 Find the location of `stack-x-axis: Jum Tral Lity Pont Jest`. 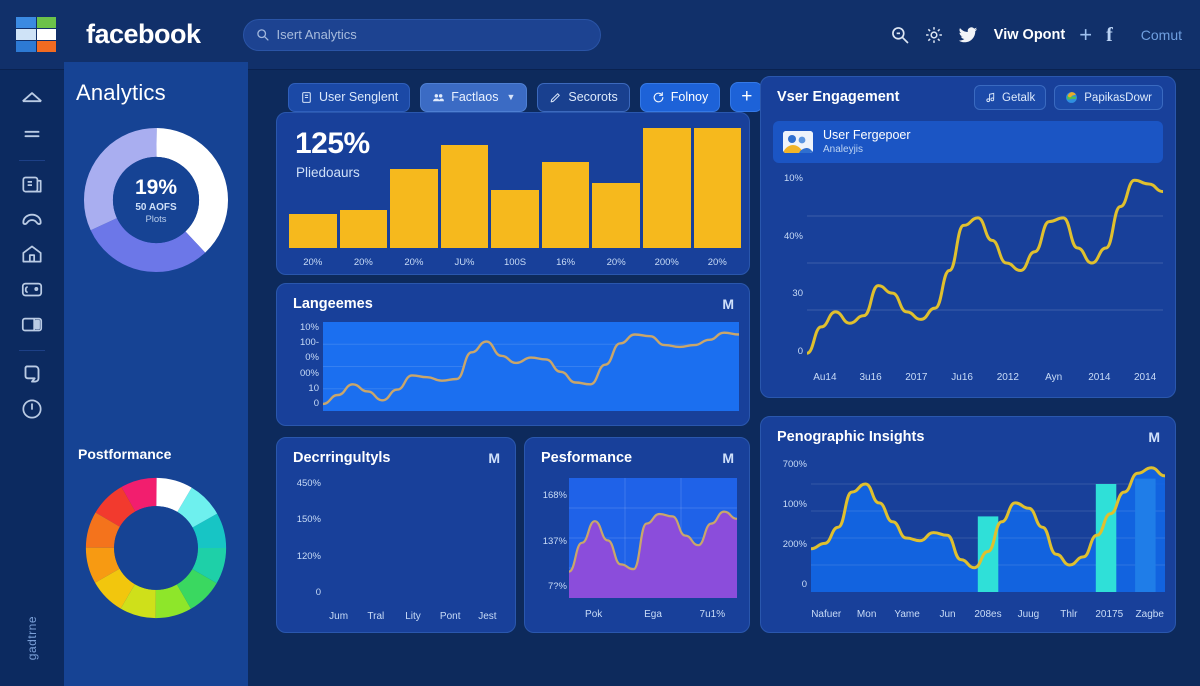

stack-x-axis: Jum Tral Lity Pont Jest is located at coordinates (413, 616).